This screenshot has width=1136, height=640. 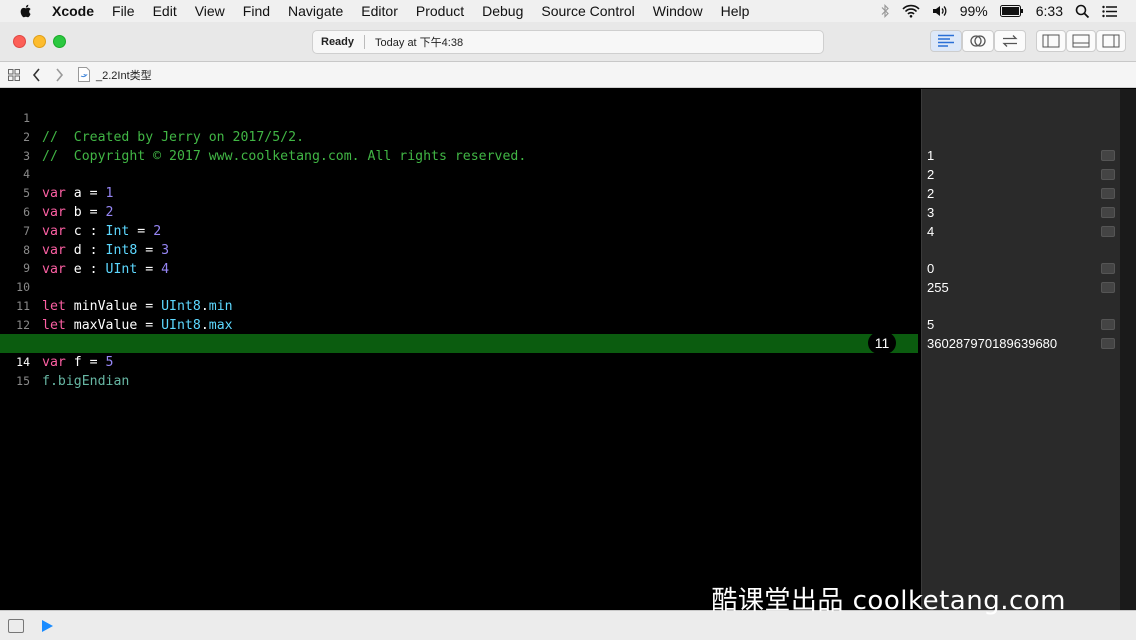 I want to click on menu-product: Product, so click(x=440, y=11).